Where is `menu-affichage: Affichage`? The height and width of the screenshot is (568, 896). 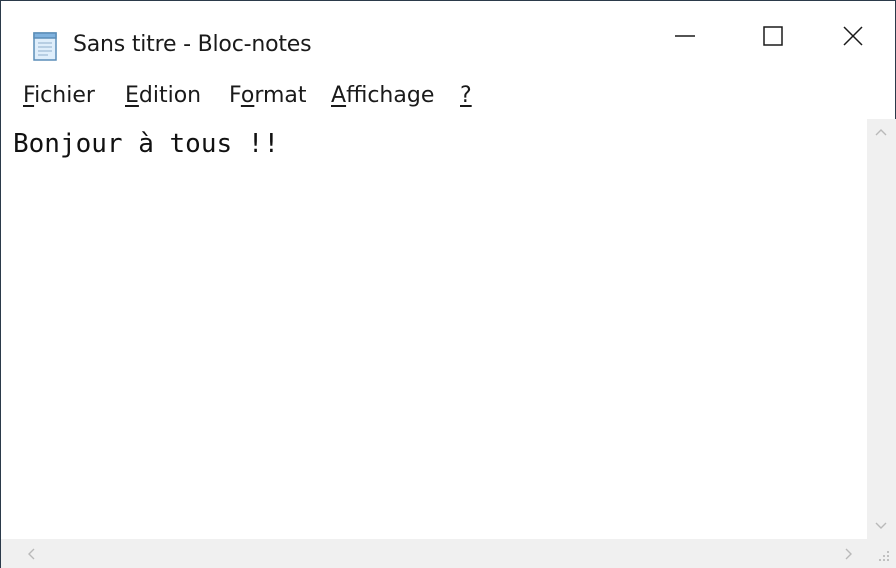
menu-affichage: Affichage is located at coordinates (382, 95).